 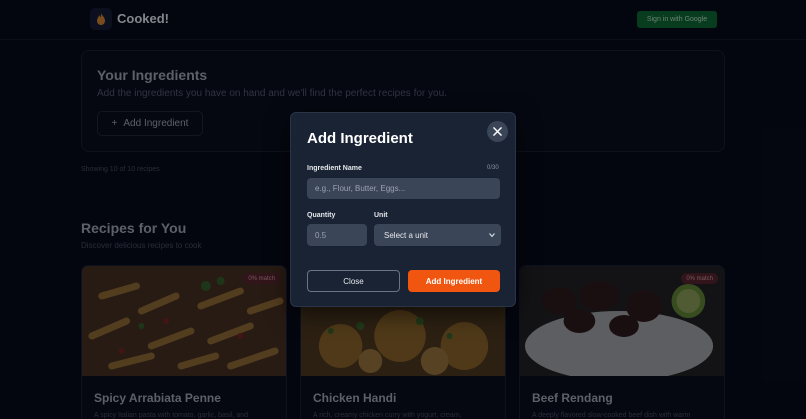 I want to click on unit-select: Select a unit, so click(x=437, y=235).